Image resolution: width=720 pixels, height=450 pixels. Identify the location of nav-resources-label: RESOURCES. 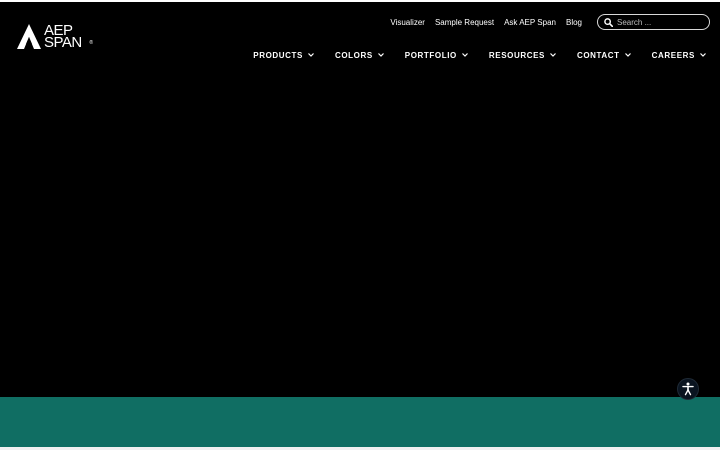
(516, 55).